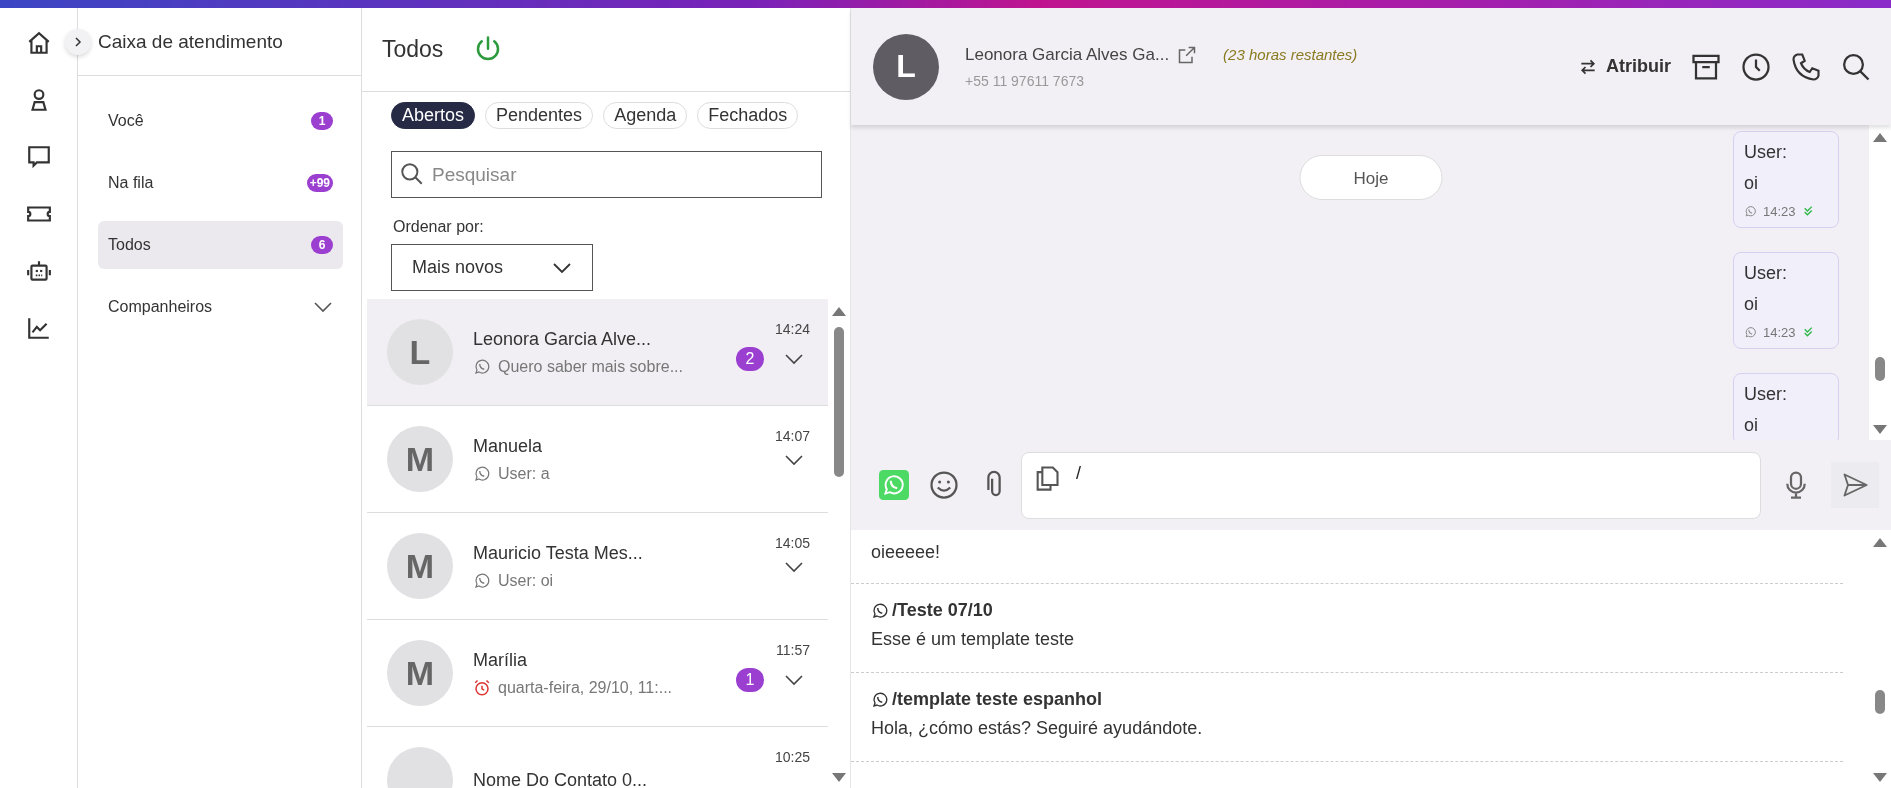  What do you see at coordinates (1347, 717) in the screenshot?
I see `template-item: /template teste espanhol Hola, ¿cómo estás? Seguiré ayudándote.` at bounding box center [1347, 717].